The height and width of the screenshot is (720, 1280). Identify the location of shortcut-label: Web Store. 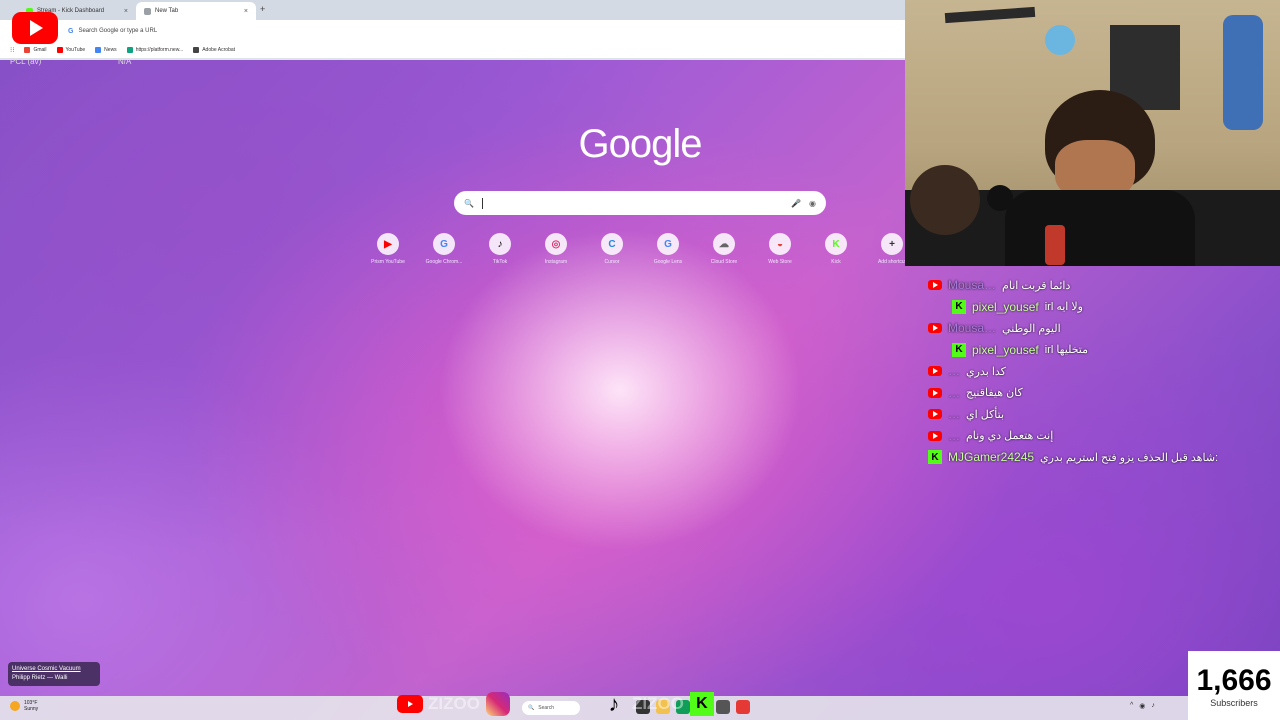
(780, 262).